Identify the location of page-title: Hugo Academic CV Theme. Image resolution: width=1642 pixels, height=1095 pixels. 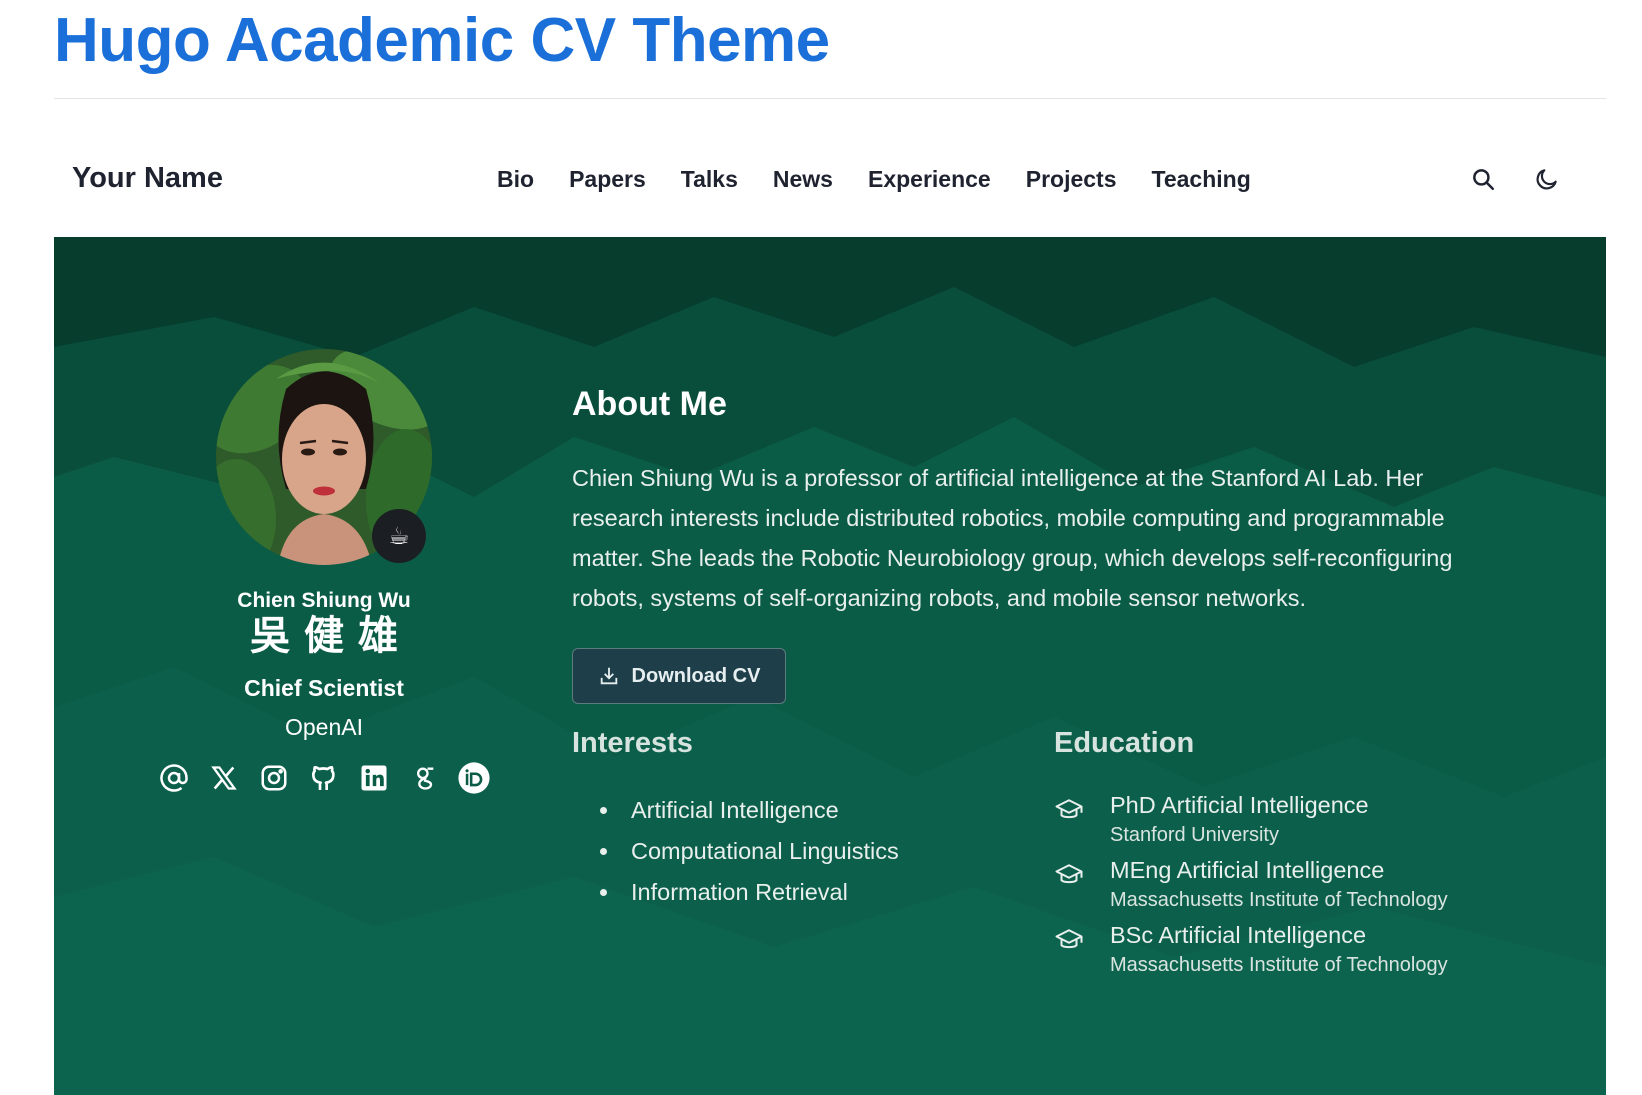
(442, 40).